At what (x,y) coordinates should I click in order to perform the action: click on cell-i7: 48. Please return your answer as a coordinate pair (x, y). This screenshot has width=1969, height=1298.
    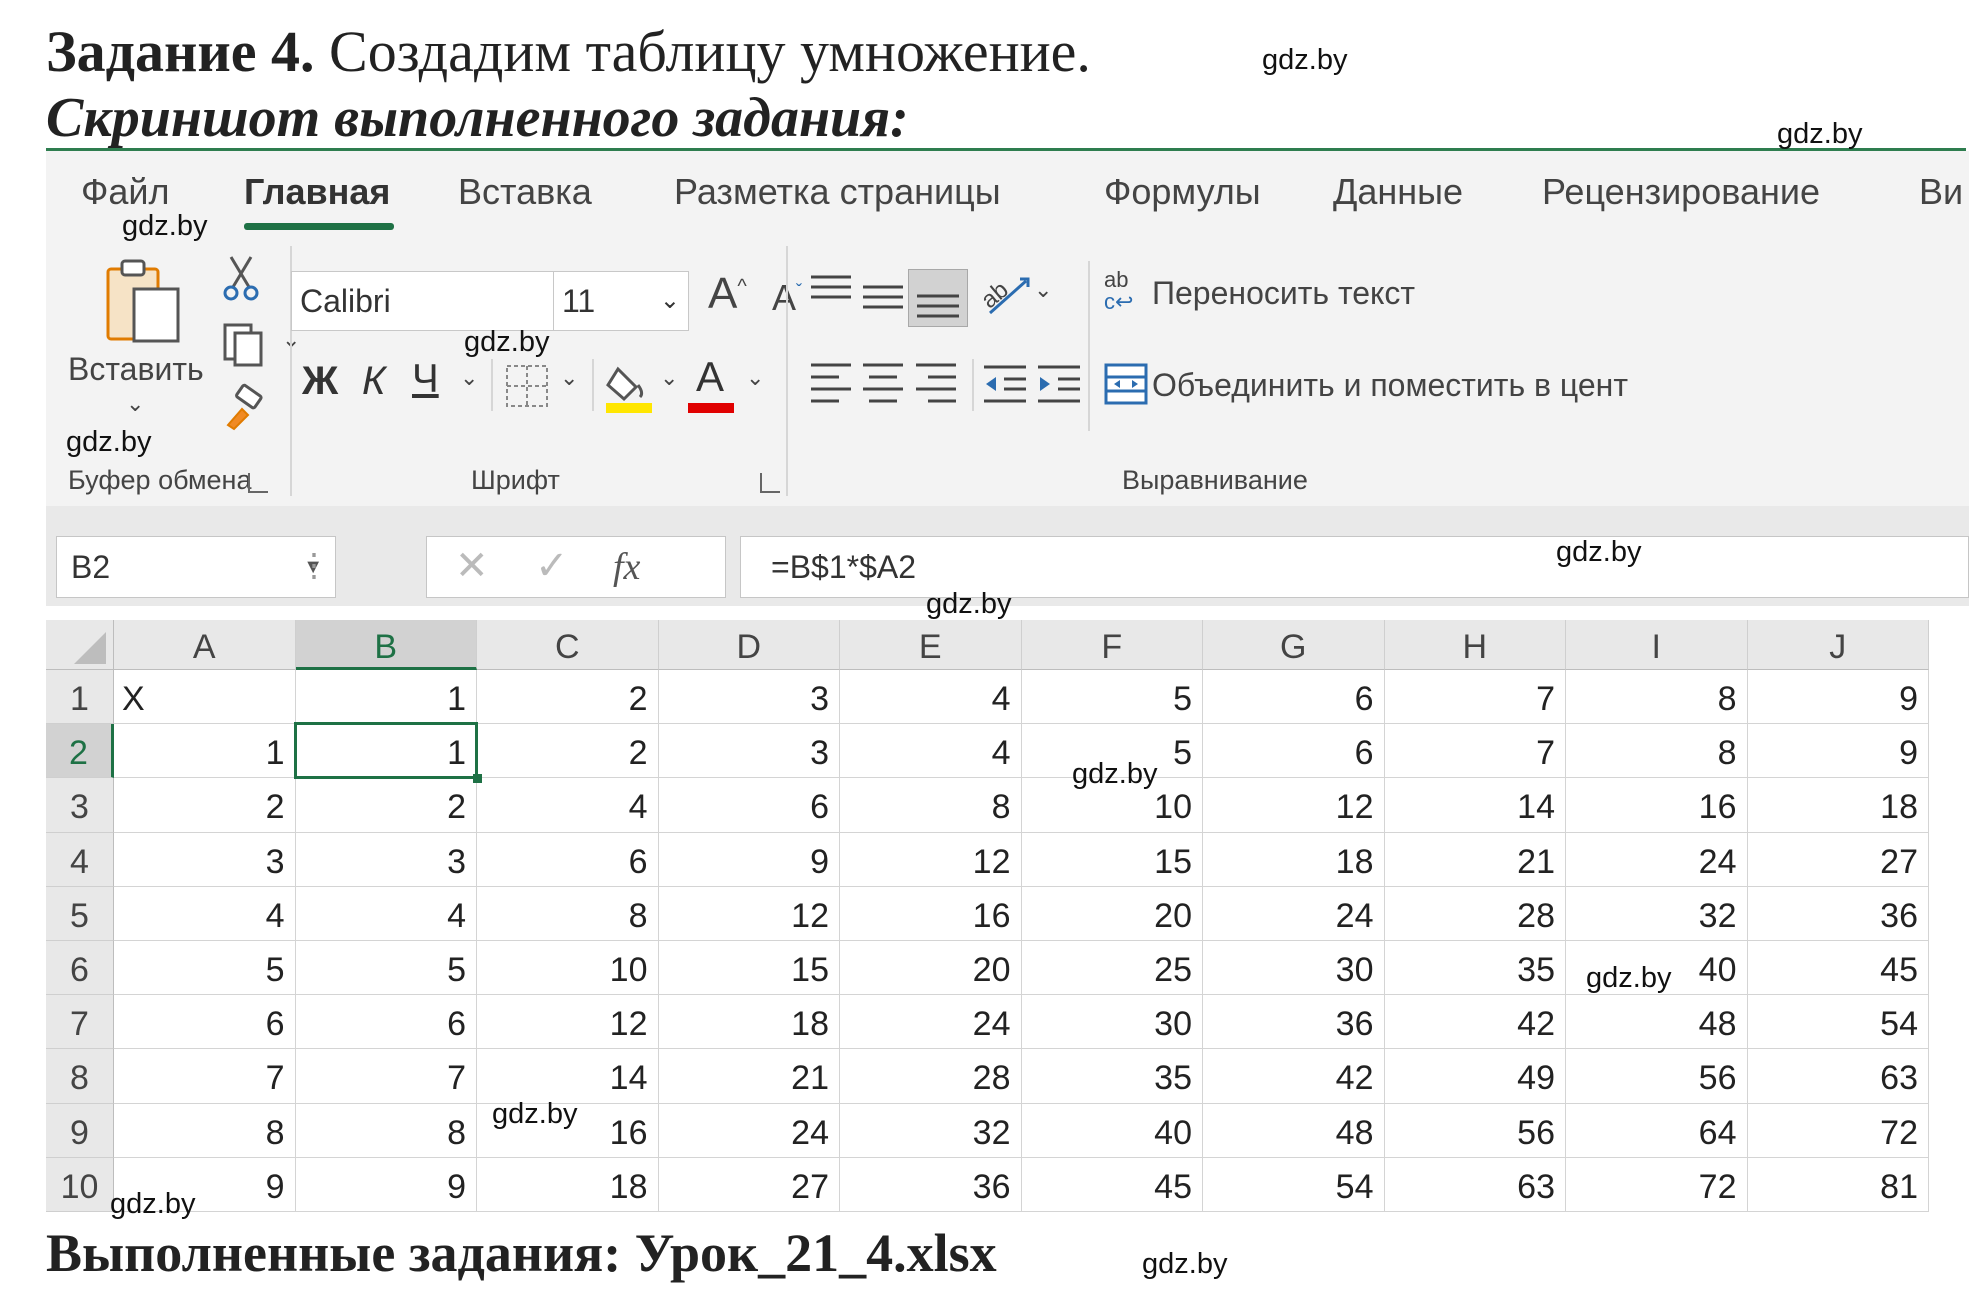
    Looking at the image, I should click on (1657, 1022).